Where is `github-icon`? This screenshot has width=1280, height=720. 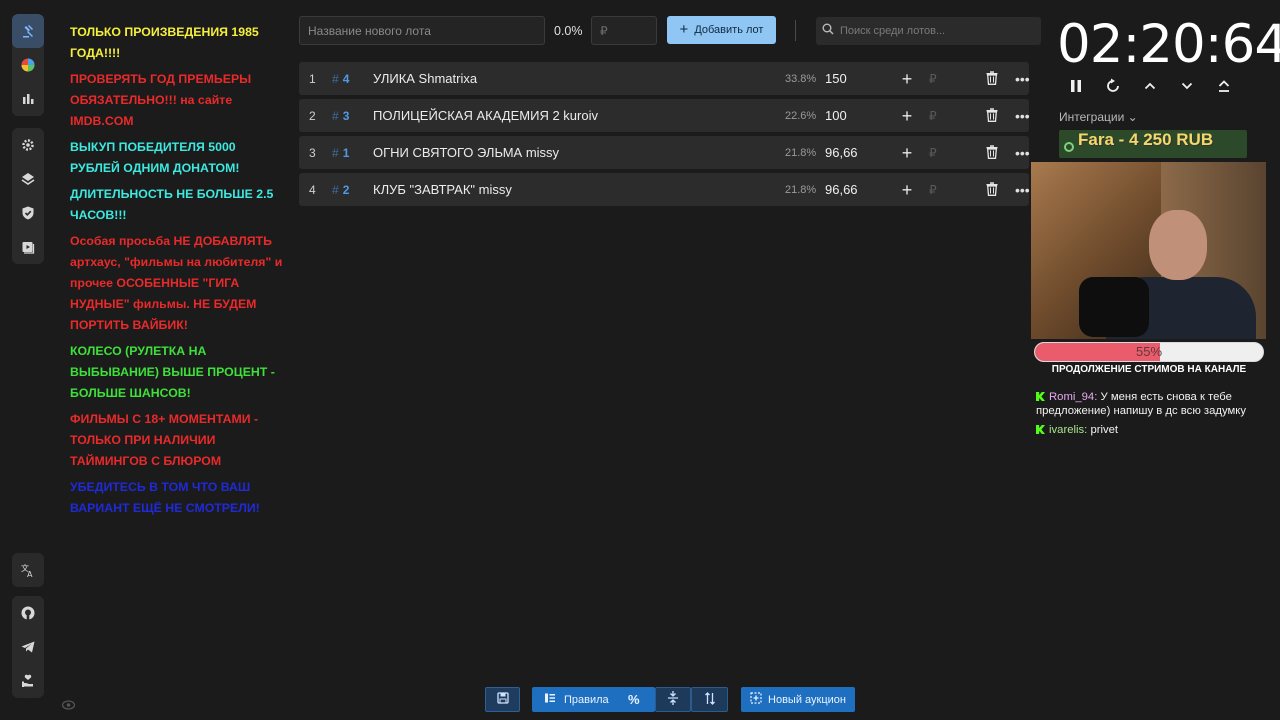 github-icon is located at coordinates (28, 613).